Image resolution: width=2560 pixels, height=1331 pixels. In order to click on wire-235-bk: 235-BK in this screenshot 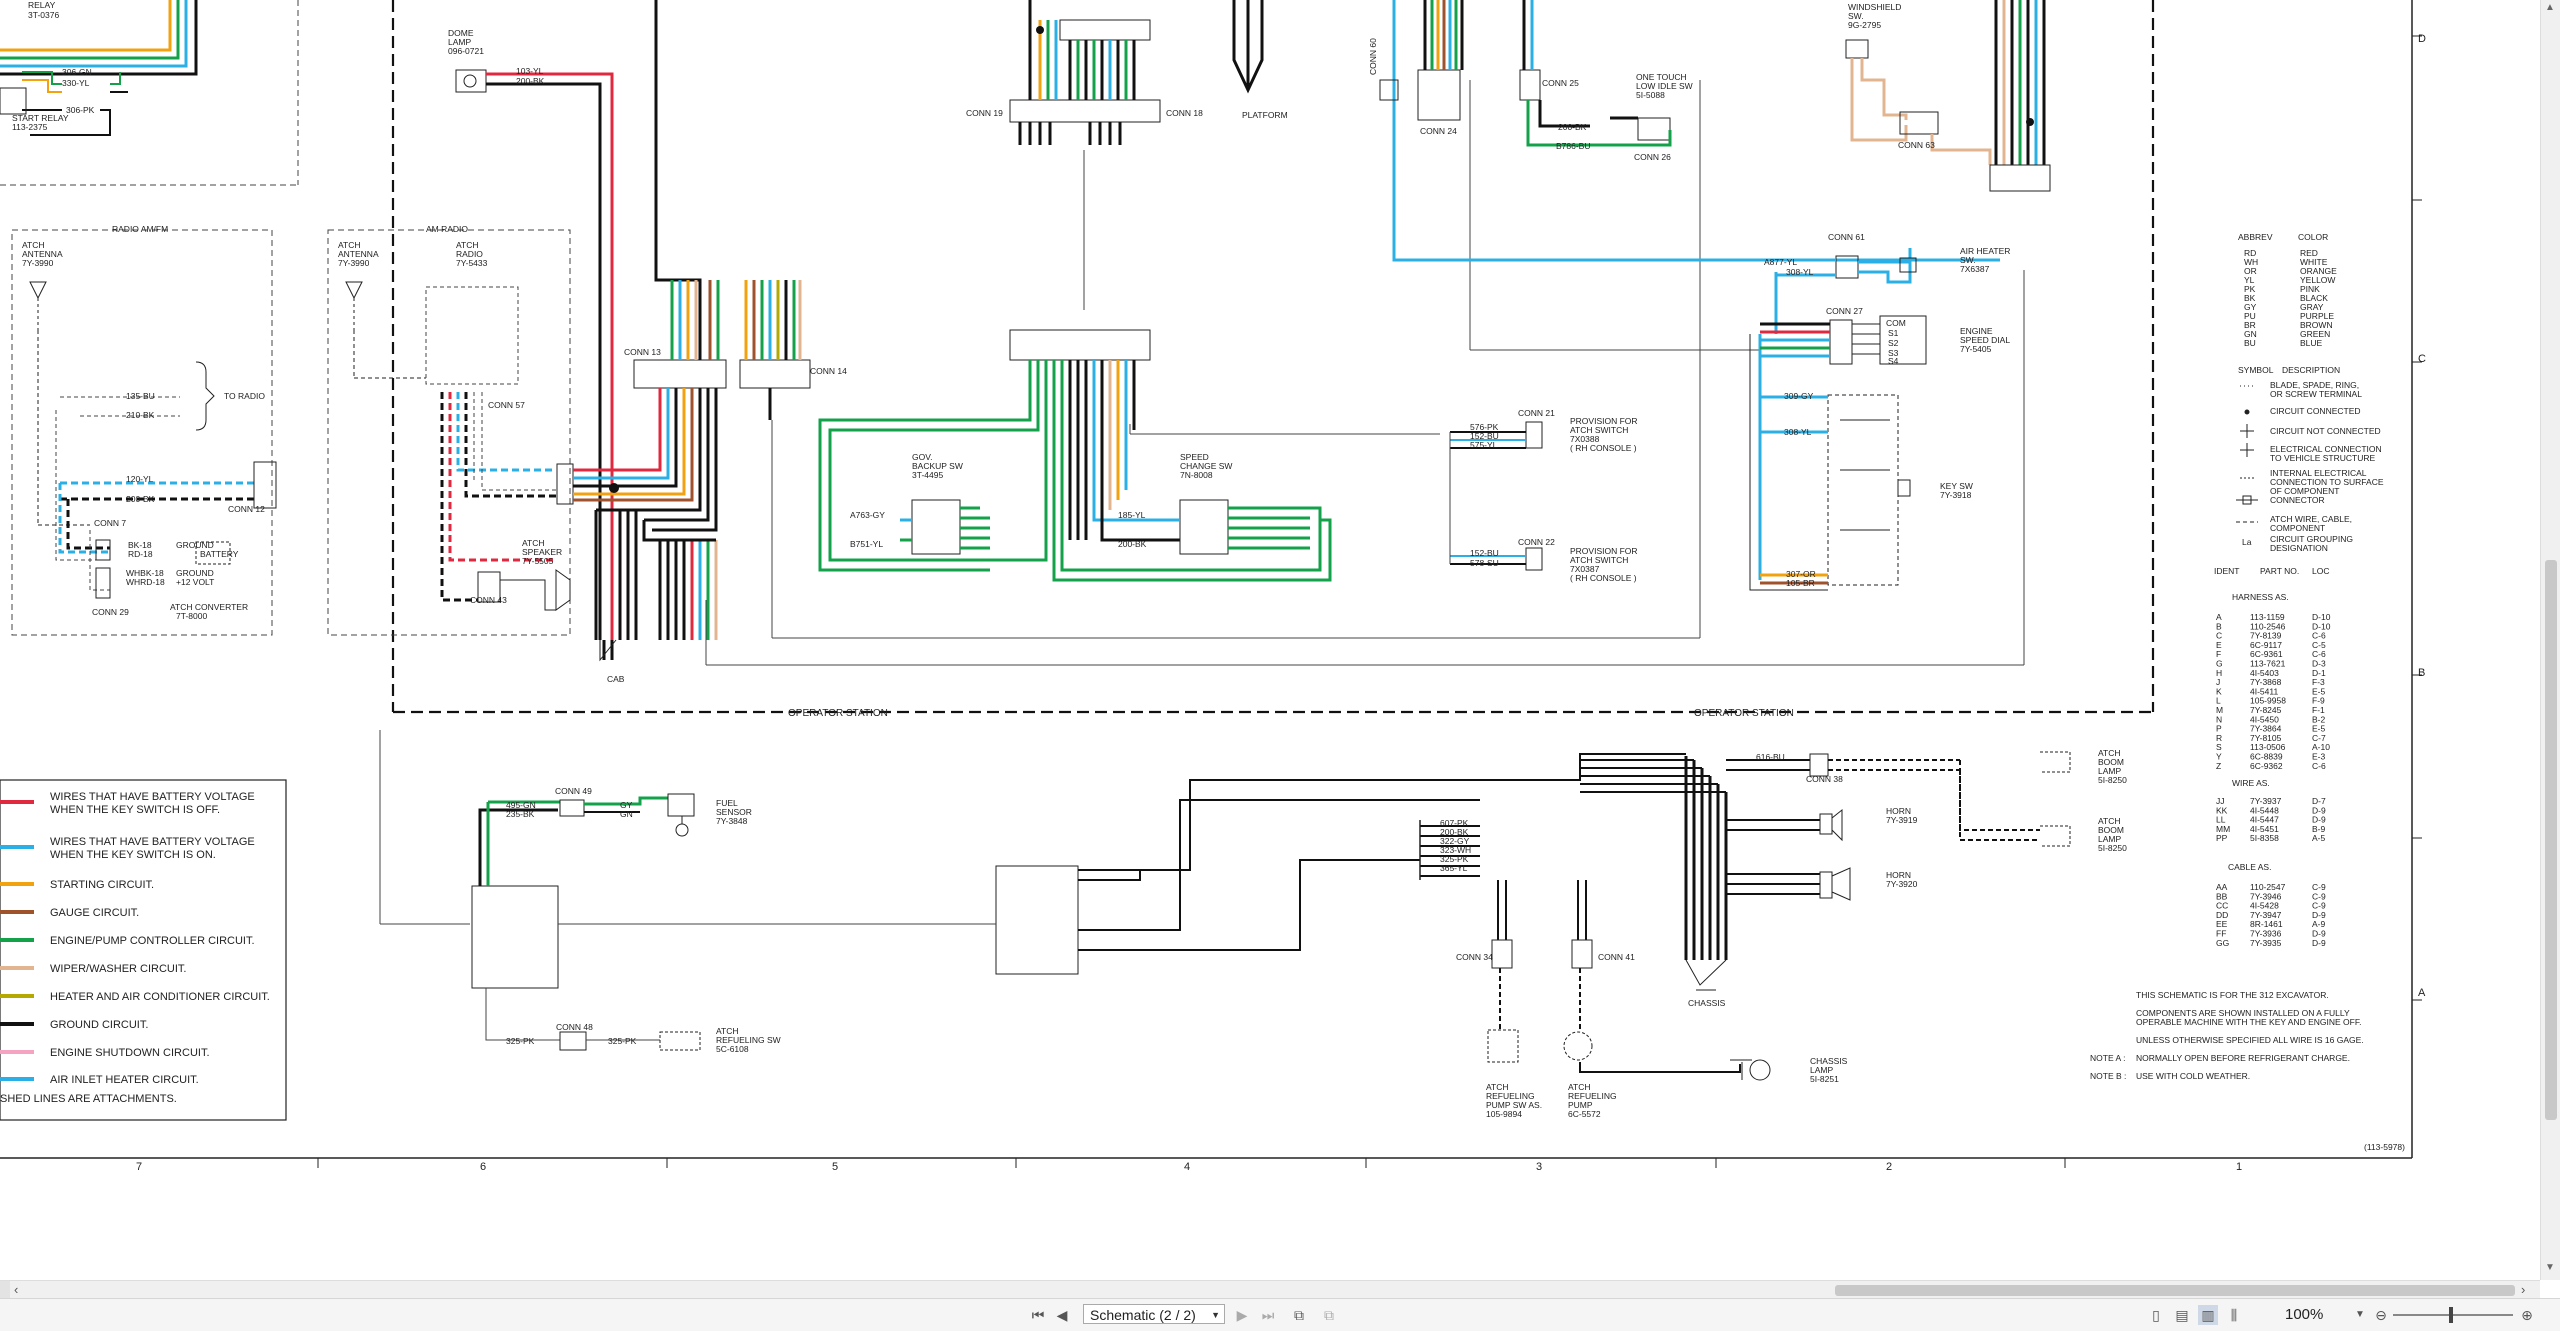, I will do `click(520, 814)`.